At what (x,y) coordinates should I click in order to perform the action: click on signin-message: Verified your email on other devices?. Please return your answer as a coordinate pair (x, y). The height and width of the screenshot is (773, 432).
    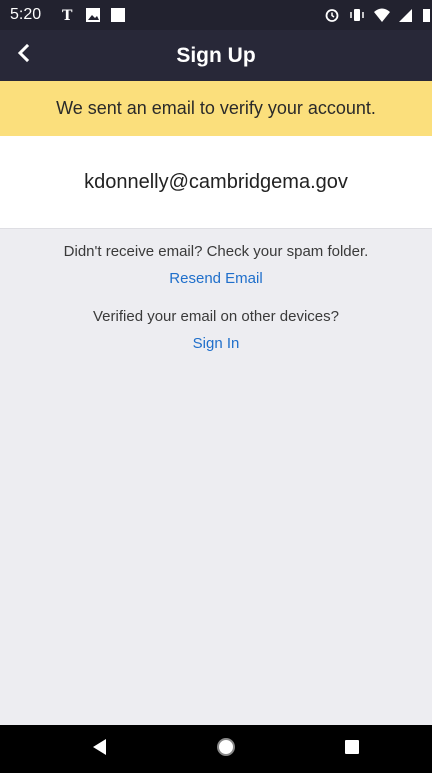
    Looking at the image, I should click on (216, 316).